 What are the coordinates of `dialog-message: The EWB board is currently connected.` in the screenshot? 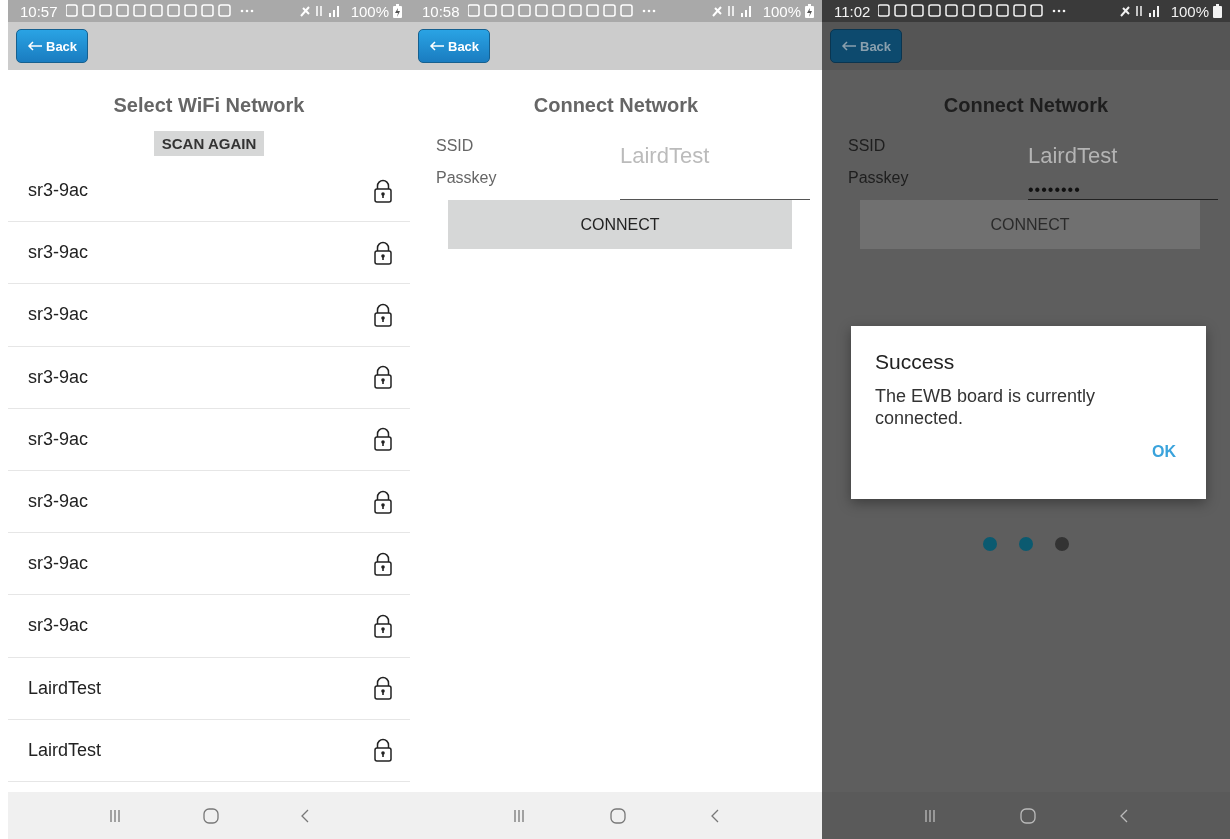 It's located at (986, 408).